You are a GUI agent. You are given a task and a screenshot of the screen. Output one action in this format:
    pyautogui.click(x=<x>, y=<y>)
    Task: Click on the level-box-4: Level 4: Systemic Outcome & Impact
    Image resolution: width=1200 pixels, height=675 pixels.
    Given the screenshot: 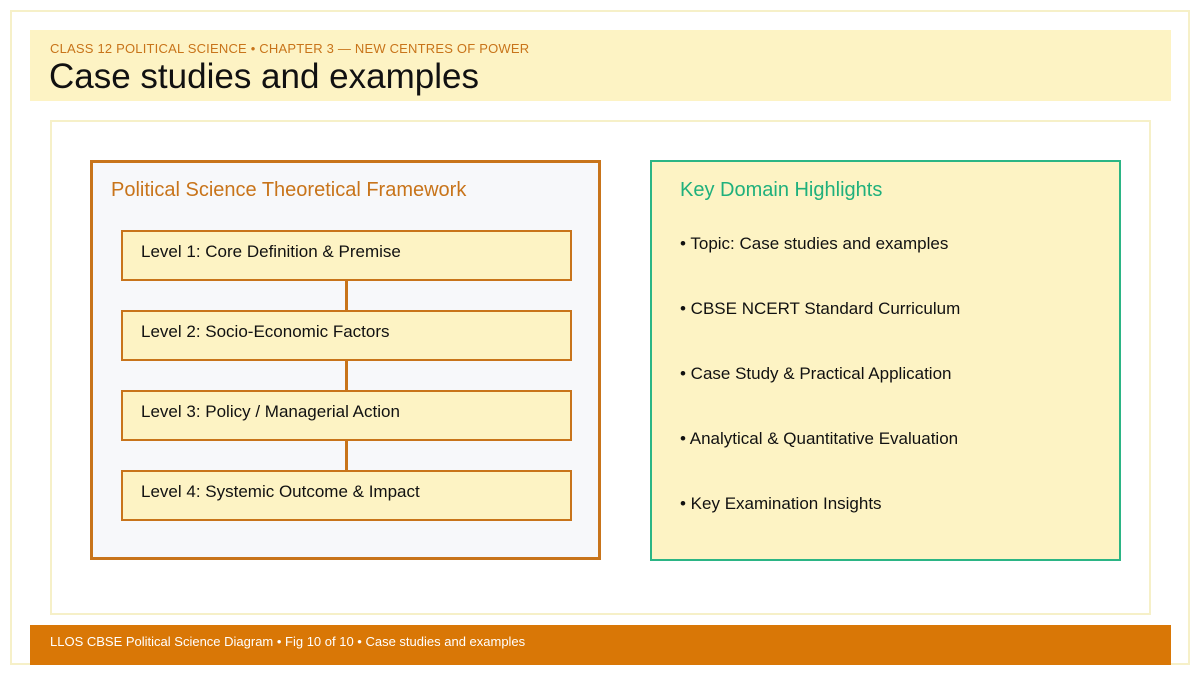 What is the action you would take?
    pyautogui.click(x=346, y=495)
    